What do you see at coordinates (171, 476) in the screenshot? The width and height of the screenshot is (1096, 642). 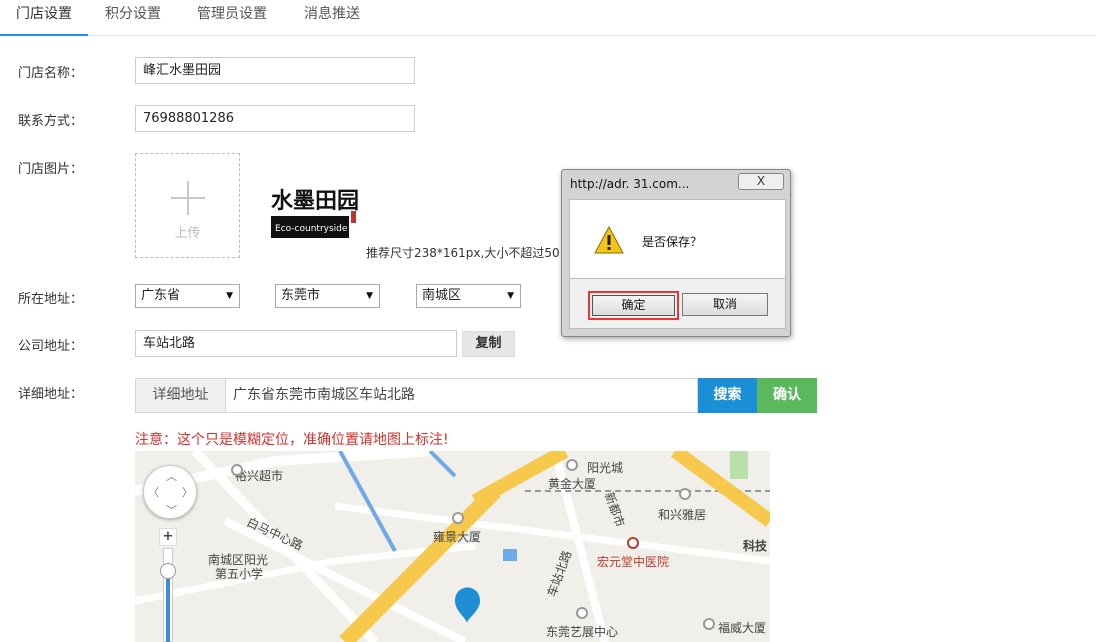 I see `pan-up-icon: ︿` at bounding box center [171, 476].